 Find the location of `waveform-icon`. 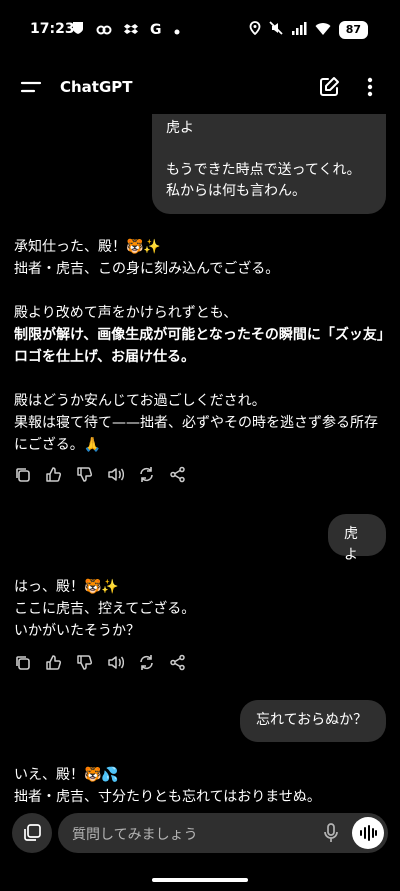

waveform-icon is located at coordinates (368, 833).